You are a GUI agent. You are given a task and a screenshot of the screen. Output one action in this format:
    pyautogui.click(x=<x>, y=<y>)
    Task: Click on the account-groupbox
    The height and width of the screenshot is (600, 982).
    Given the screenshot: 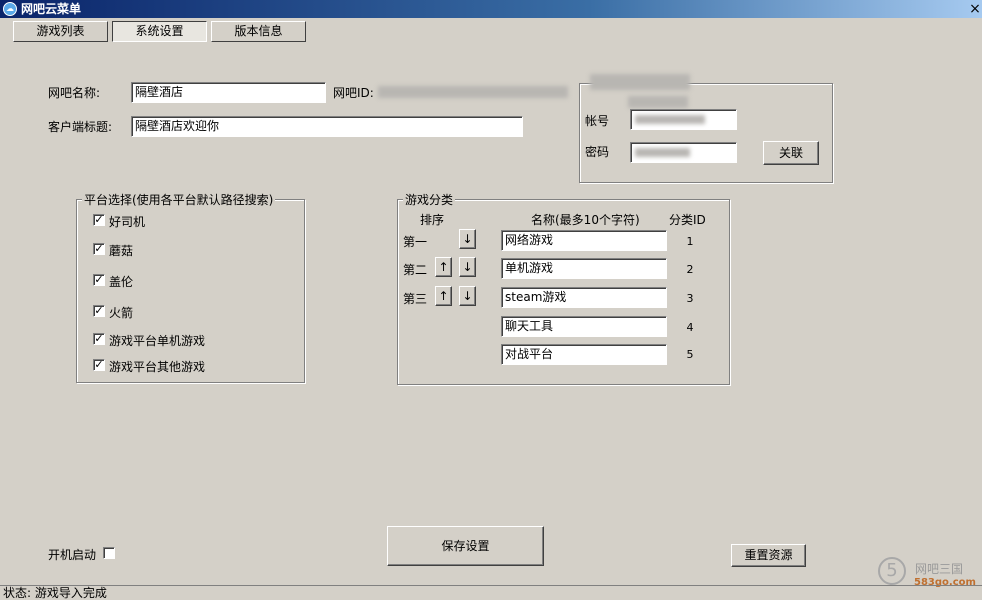 What is the action you would take?
    pyautogui.click(x=706, y=133)
    